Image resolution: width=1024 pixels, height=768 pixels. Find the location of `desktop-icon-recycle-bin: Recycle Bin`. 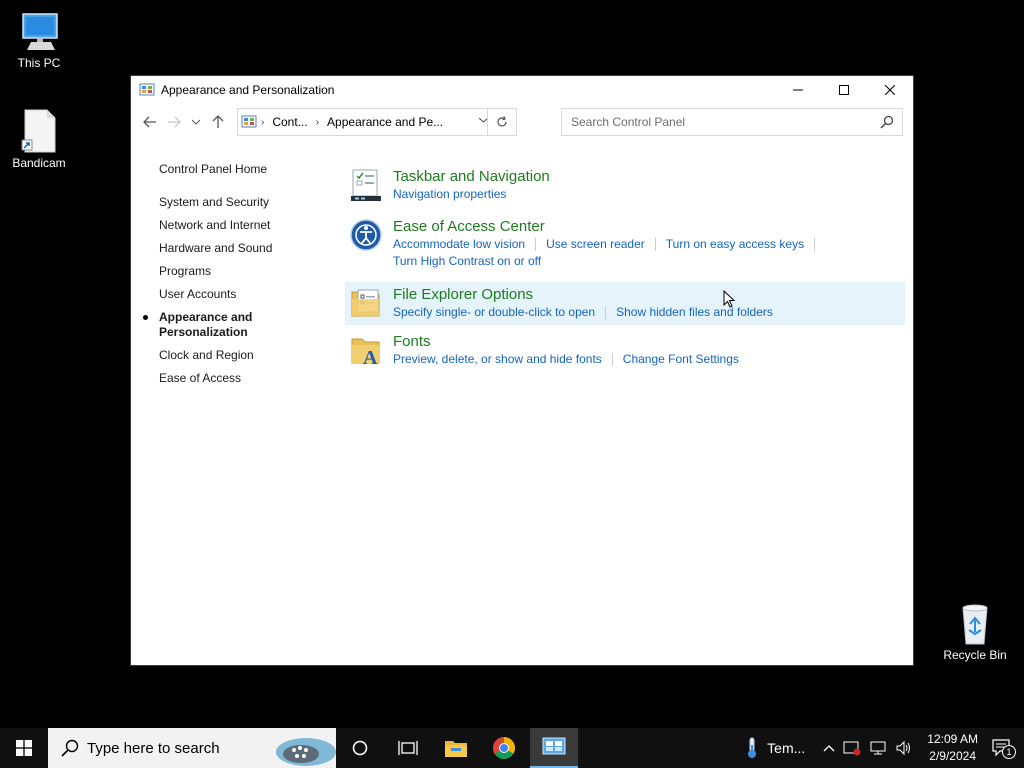

desktop-icon-recycle-bin: Recycle Bin is located at coordinates (975, 632).